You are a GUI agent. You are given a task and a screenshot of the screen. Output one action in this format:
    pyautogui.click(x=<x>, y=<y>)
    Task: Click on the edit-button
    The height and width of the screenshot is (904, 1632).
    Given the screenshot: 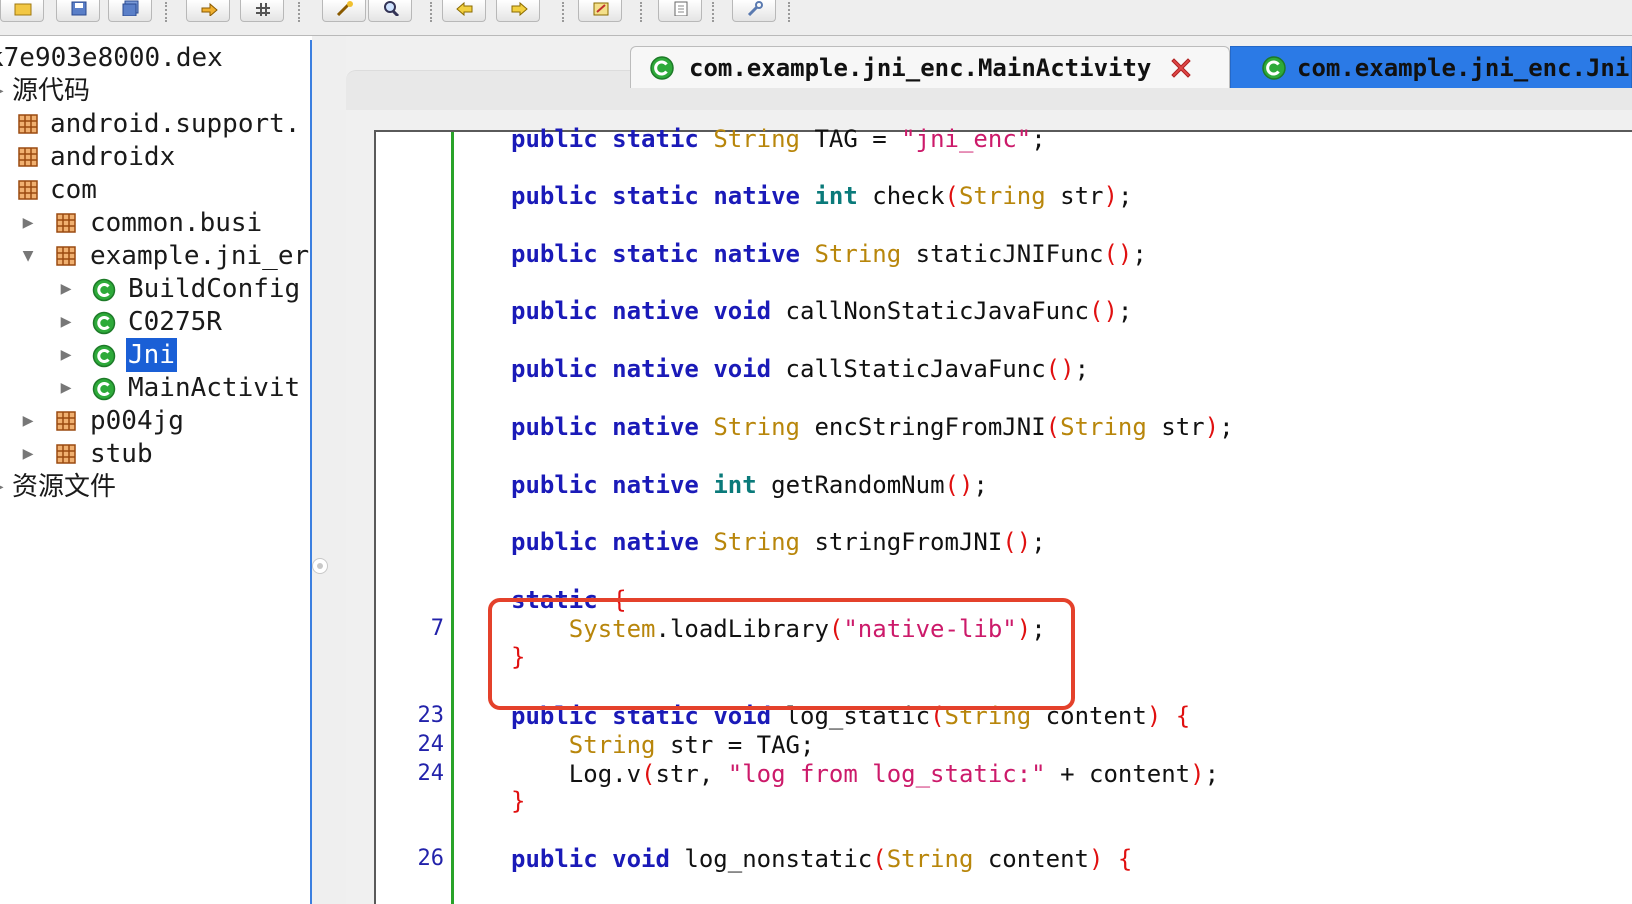 What is the action you would take?
    pyautogui.click(x=600, y=11)
    